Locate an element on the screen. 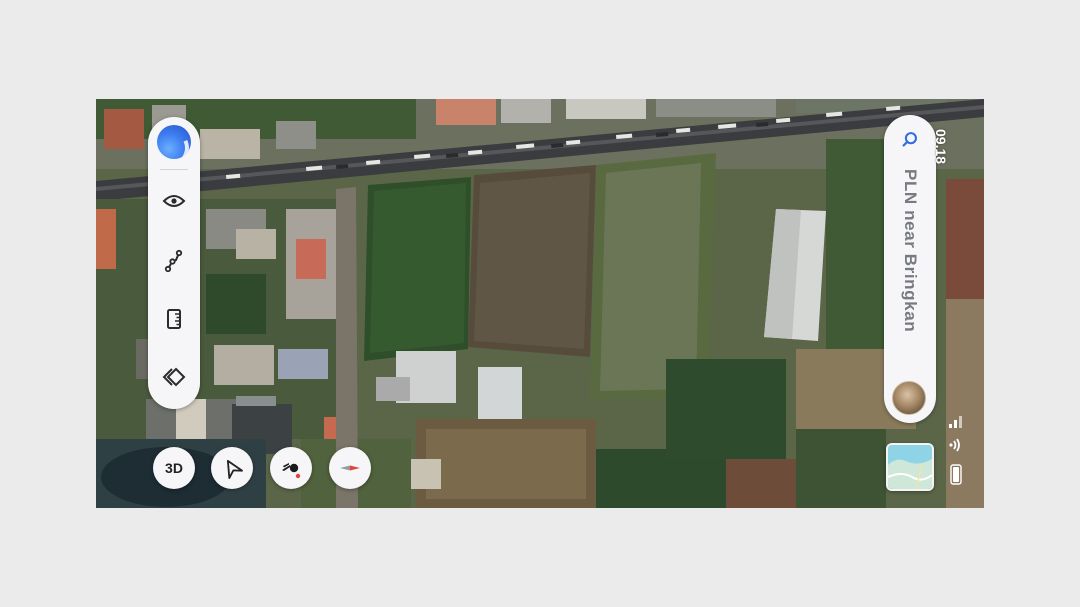 This screenshot has width=1080, height=607. search-query-text: PLN near Bringkan is located at coordinates (910, 269).